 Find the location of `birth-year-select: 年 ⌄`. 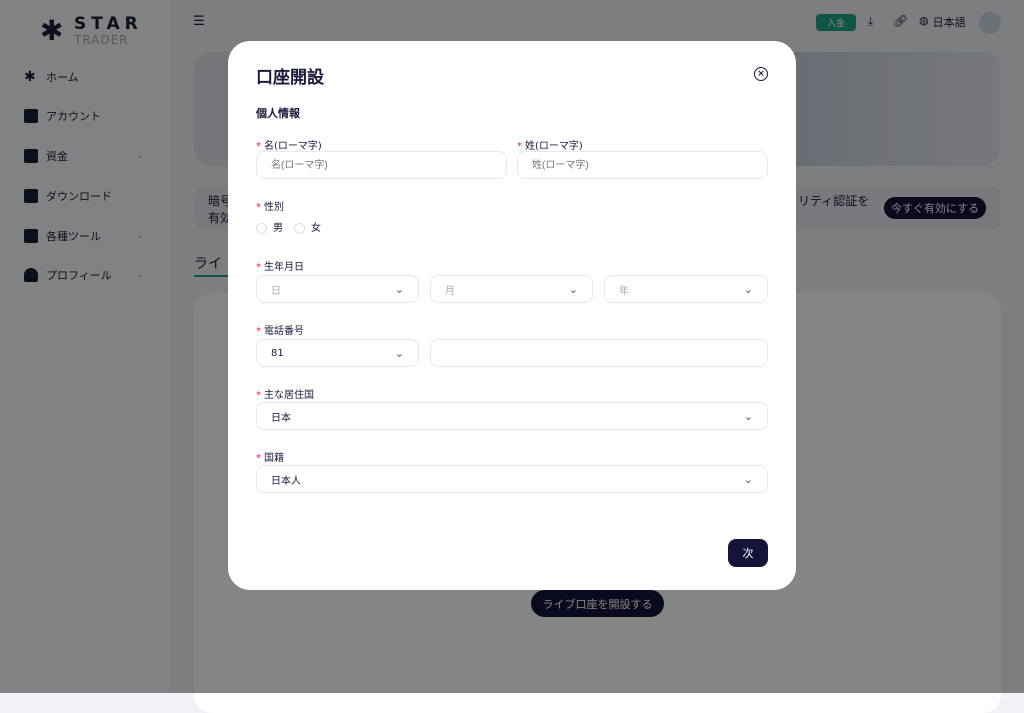

birth-year-select: 年 ⌄ is located at coordinates (686, 289).